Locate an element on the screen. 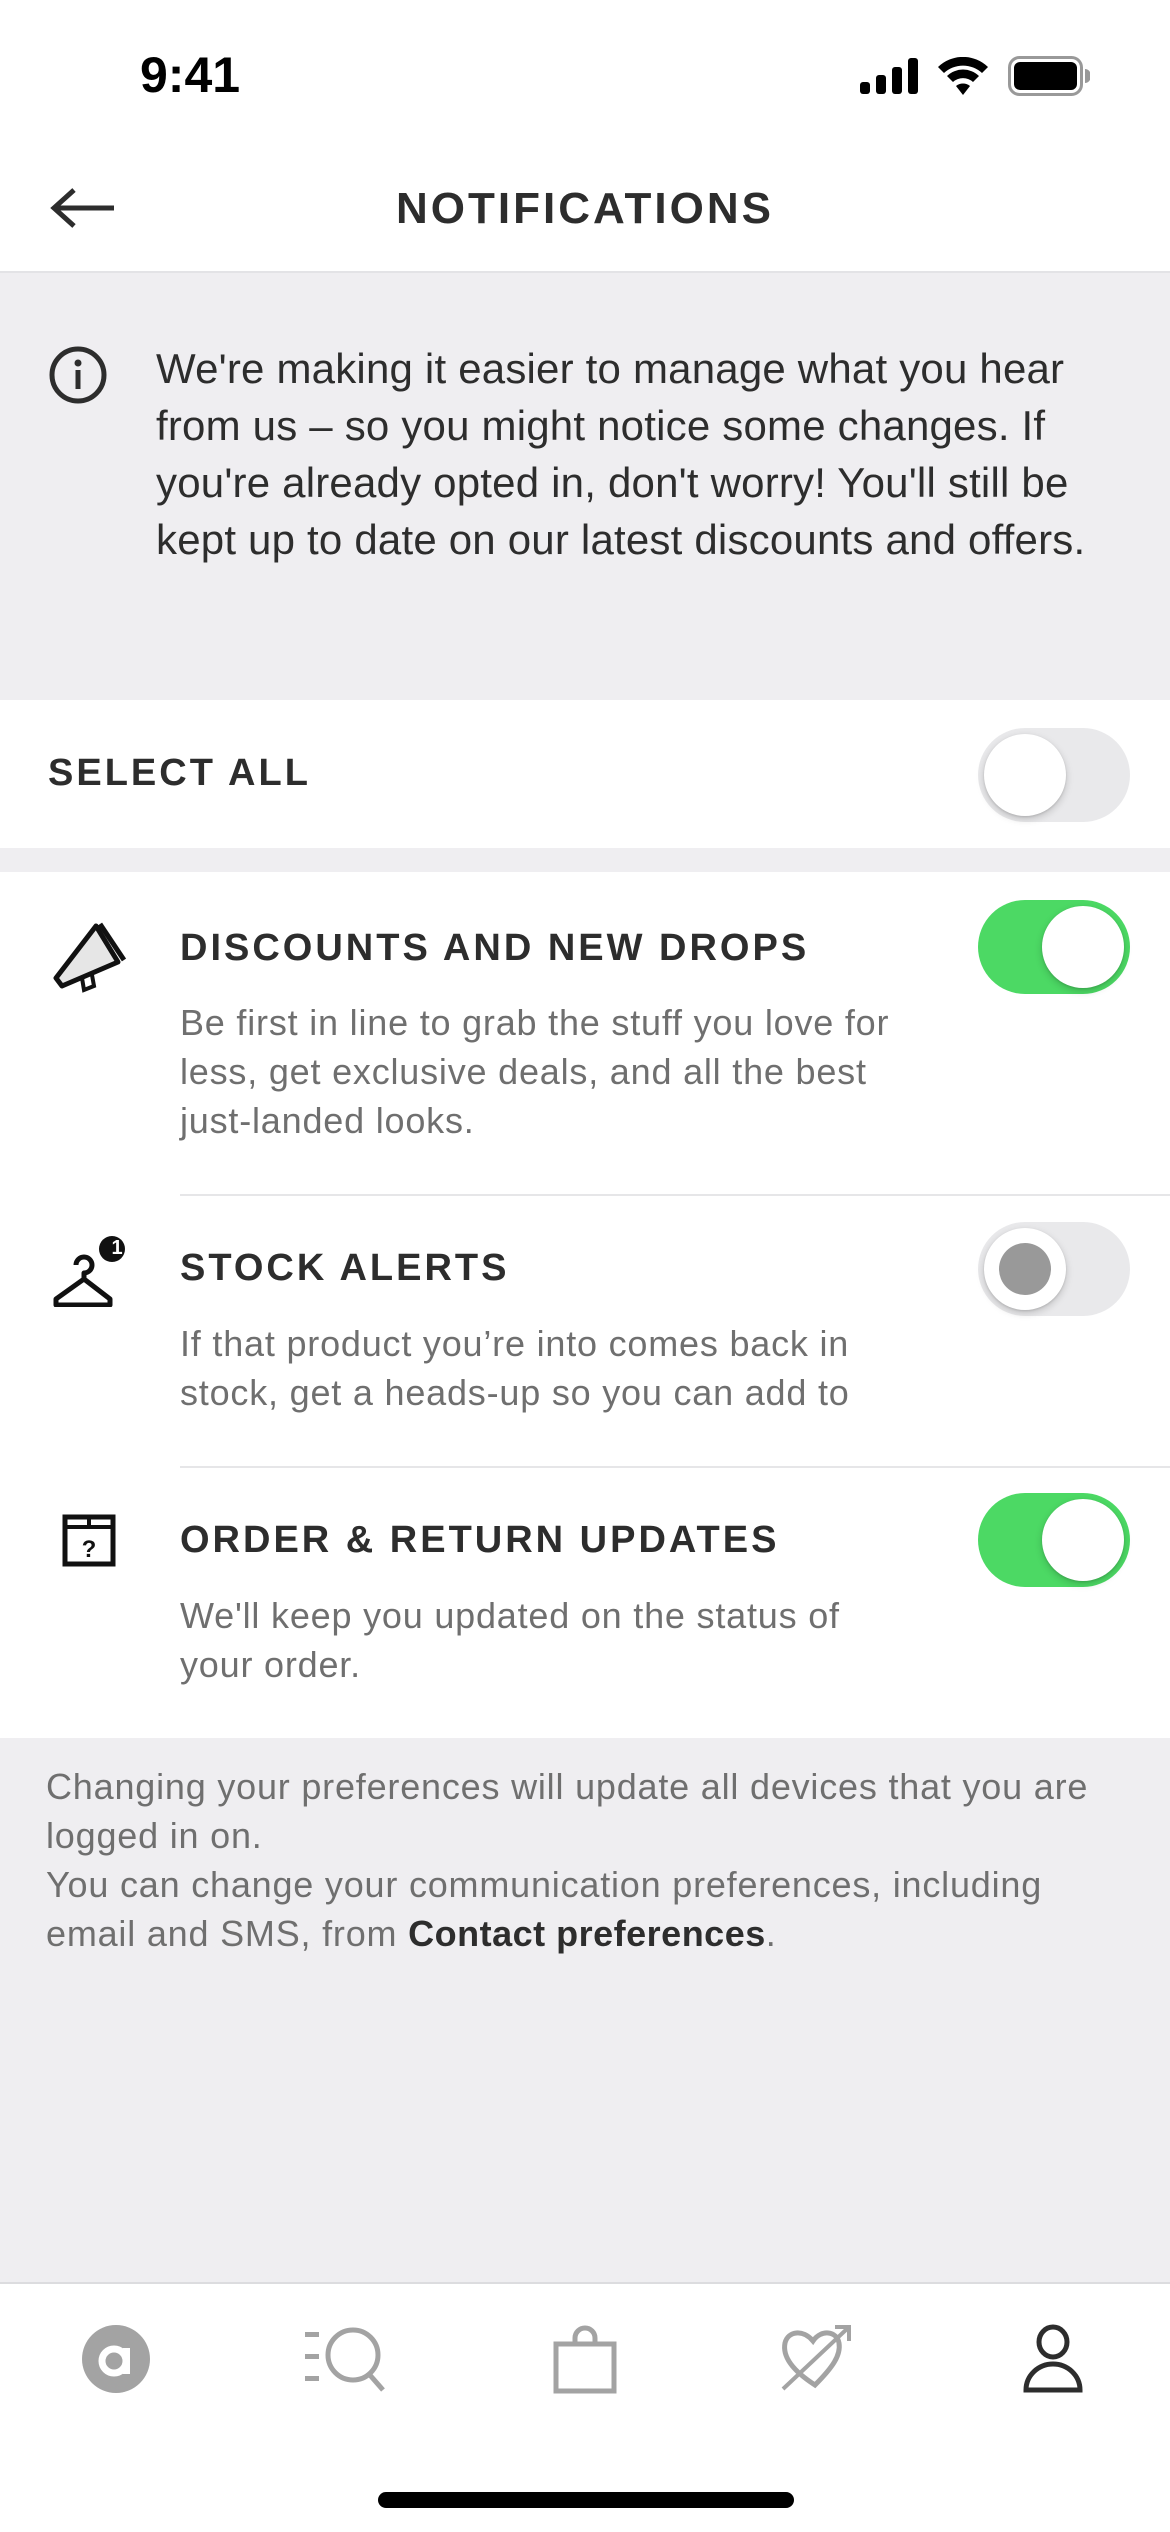 This screenshot has width=1170, height=2532. box-question-icon: ? is located at coordinates (89, 1541).